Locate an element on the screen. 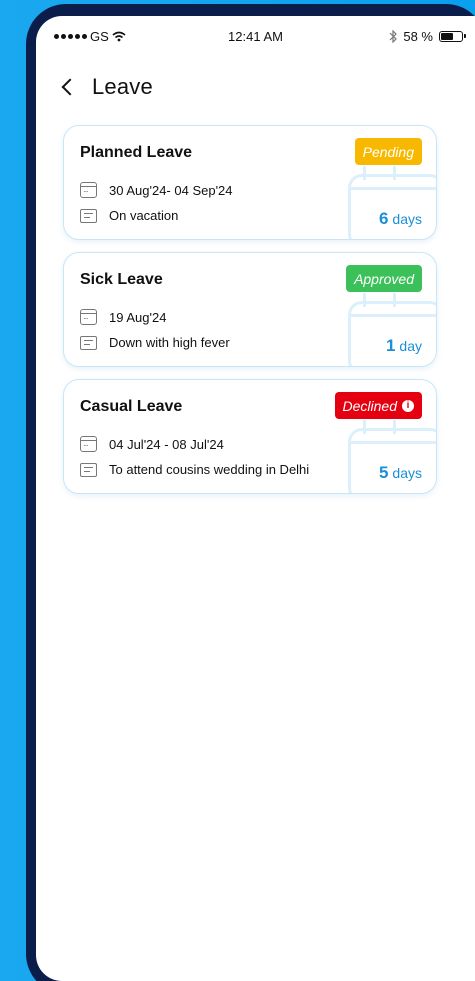 Image resolution: width=475 pixels, height=981 pixels. chevron-left-icon is located at coordinates (70, 87).